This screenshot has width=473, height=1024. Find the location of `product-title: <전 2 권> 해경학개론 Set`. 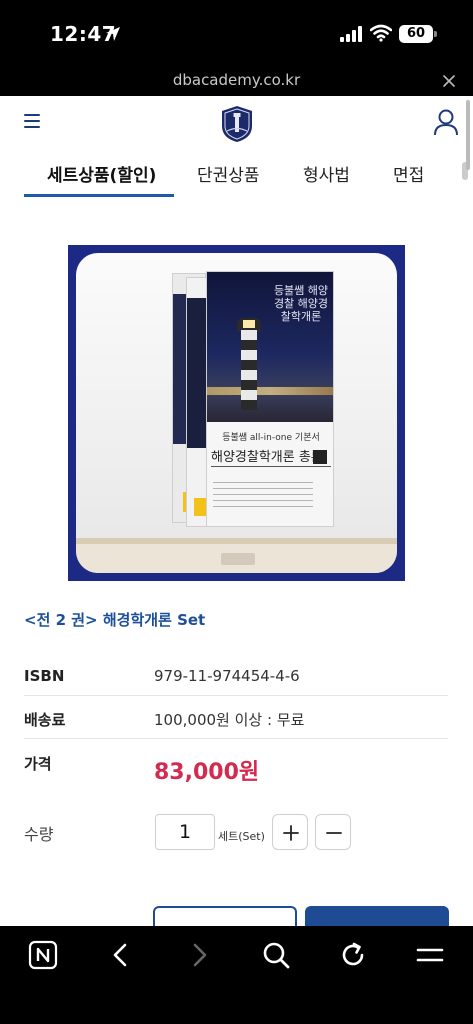

product-title: <전 2 권> 해경학개론 Set is located at coordinates (115, 620).